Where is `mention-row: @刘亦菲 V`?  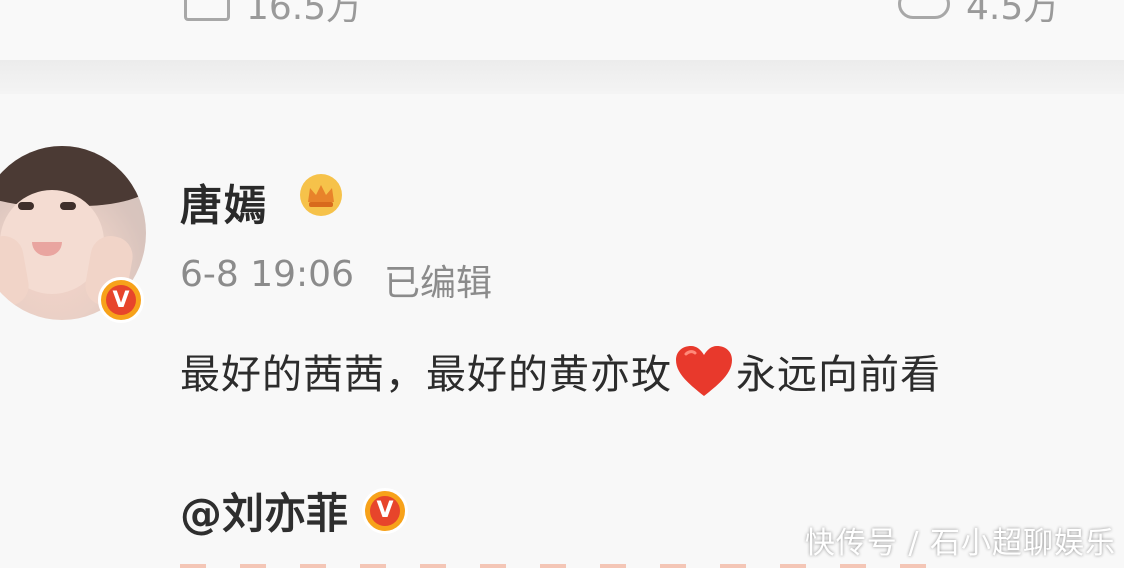 mention-row: @刘亦菲 V is located at coordinates (294, 510).